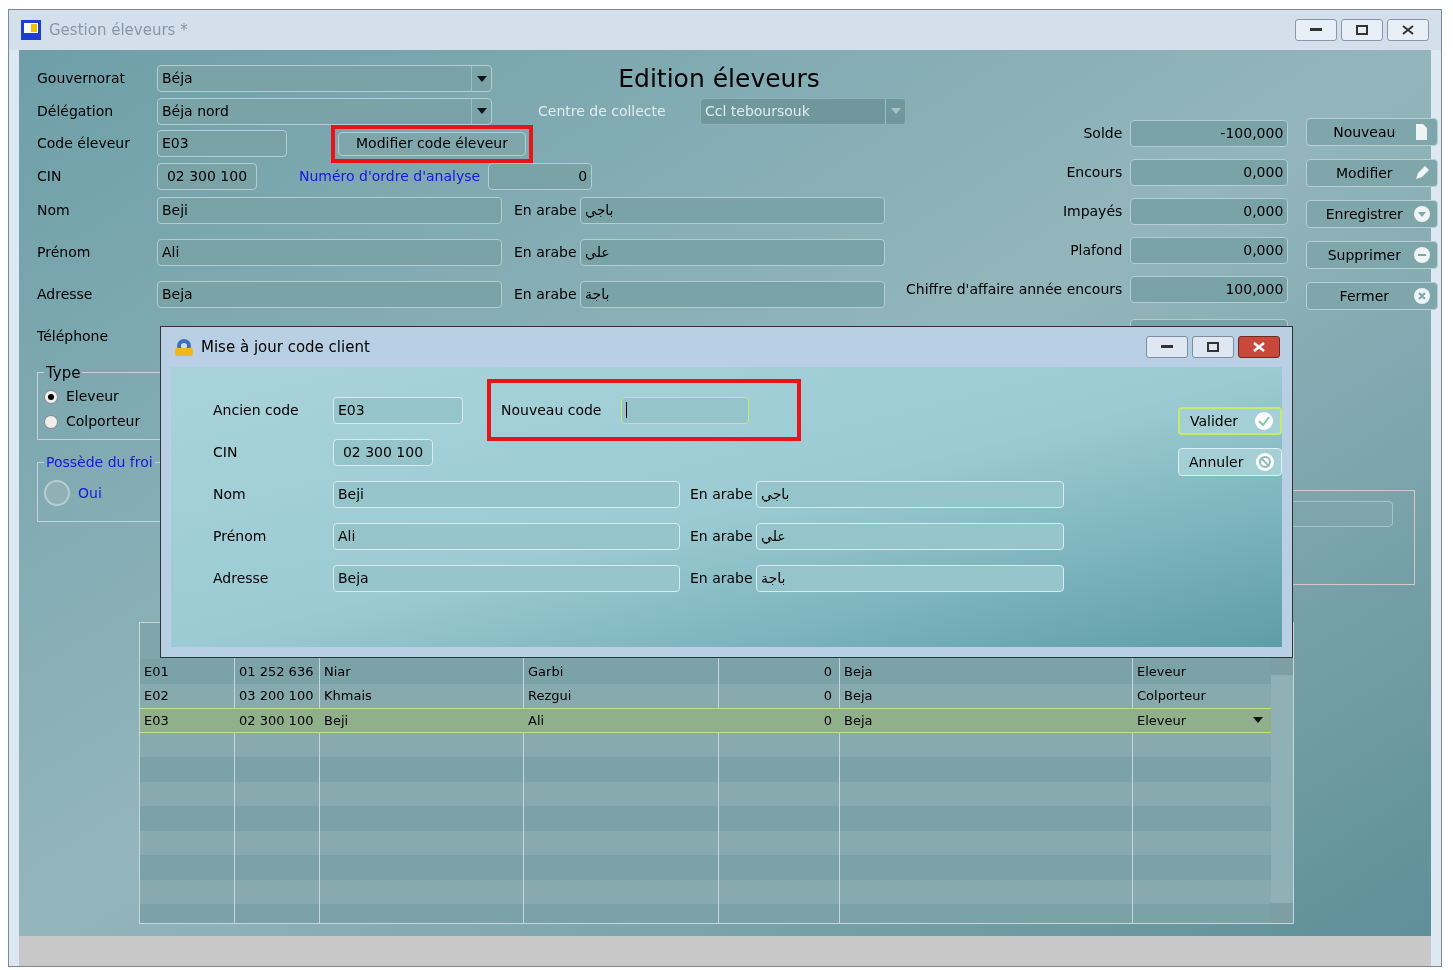 The image size is (1453, 970). Describe the element at coordinates (324, 79) in the screenshot. I see `dropdown: Béja` at that location.